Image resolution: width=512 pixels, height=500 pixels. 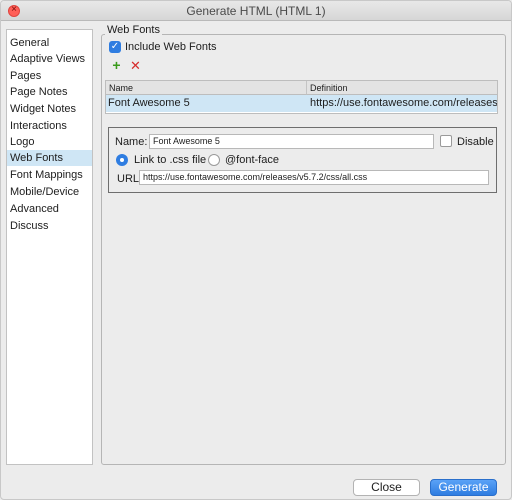 What do you see at coordinates (49, 226) in the screenshot?
I see `sidebar-item-discuss: Discuss` at bounding box center [49, 226].